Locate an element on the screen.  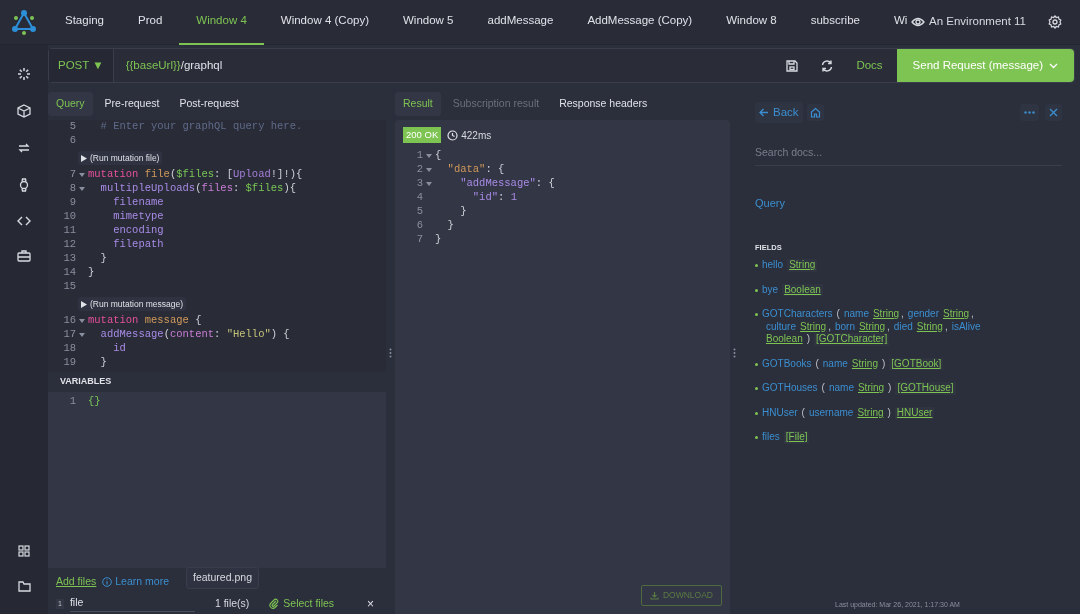
field-link: hello is located at coordinates (773, 265).